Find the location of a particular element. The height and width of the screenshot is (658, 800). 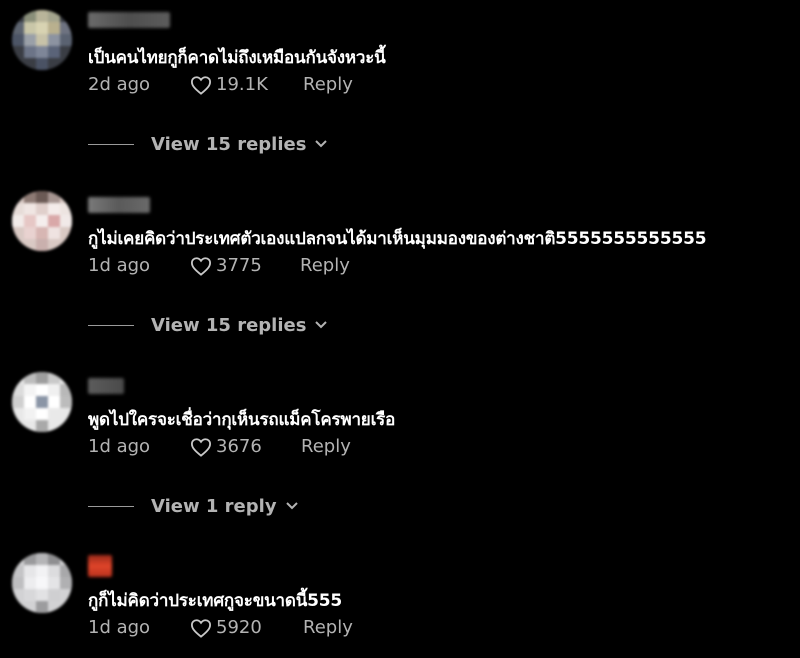

comment-date: 2d ago is located at coordinates (119, 84).